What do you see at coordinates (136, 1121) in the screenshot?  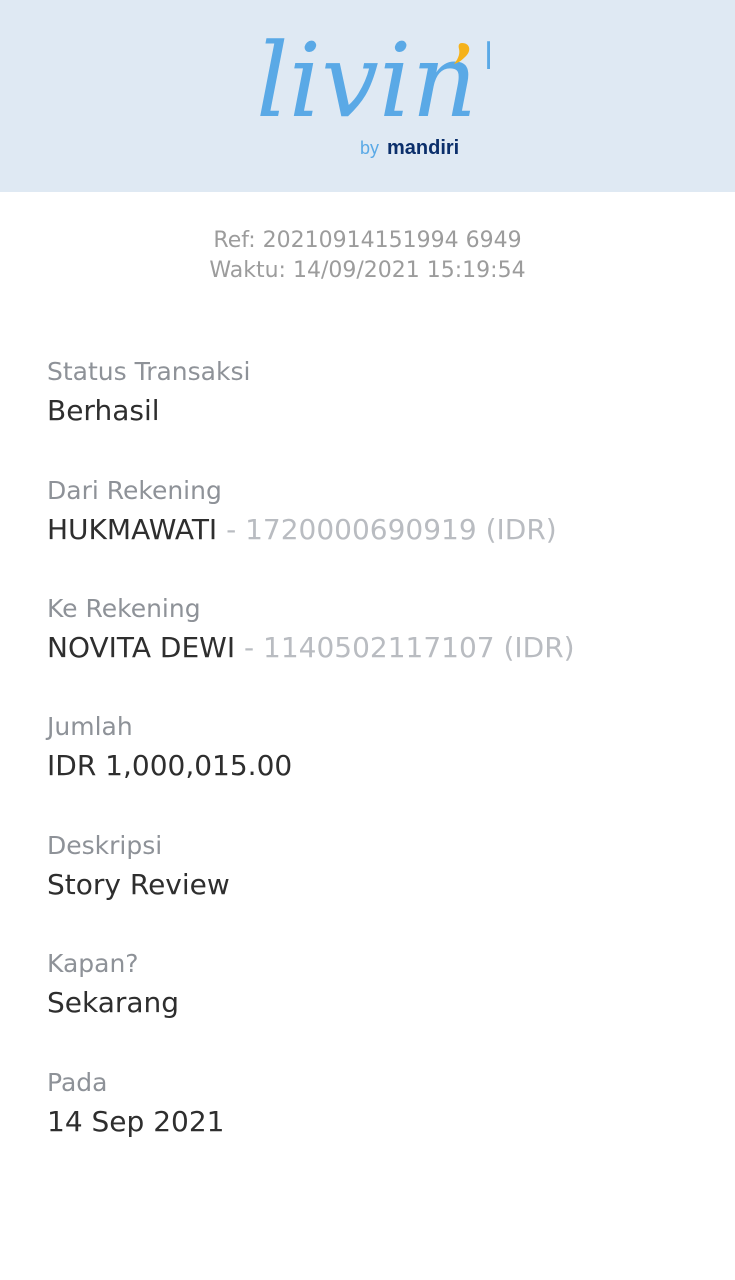 I see `date-value: 14 Sep 2021` at bounding box center [136, 1121].